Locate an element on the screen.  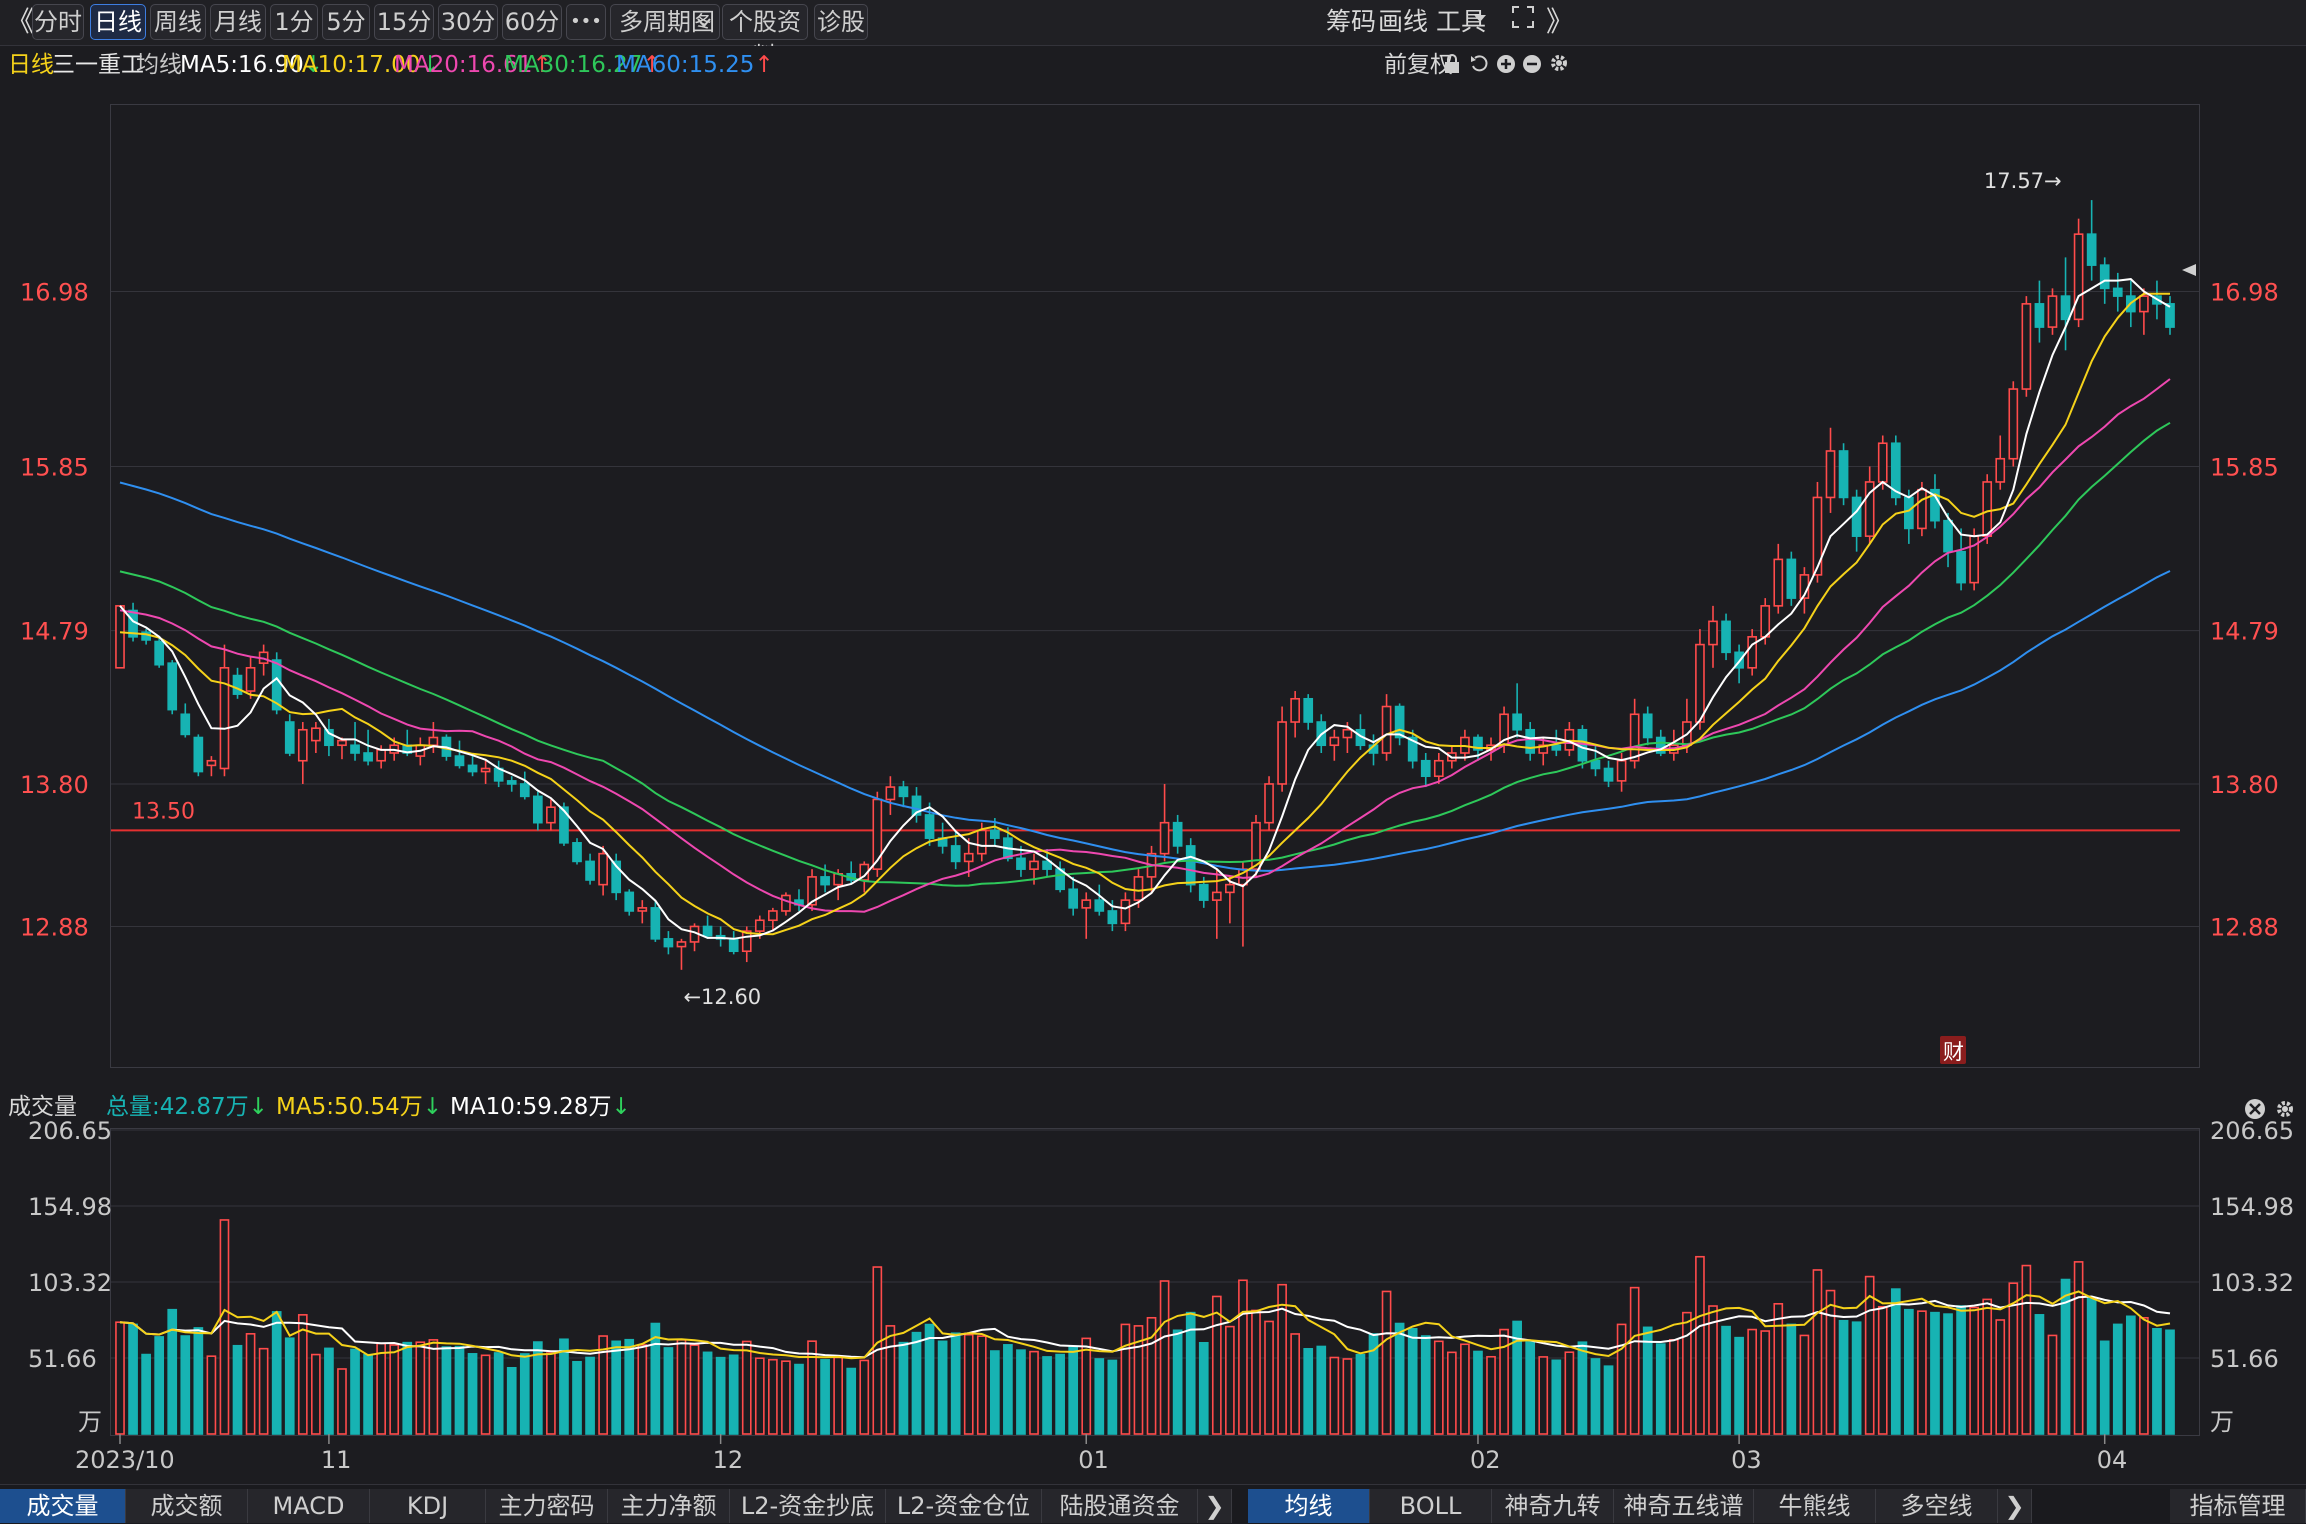
tab-volume: 成交量 is located at coordinates (63, 1506).